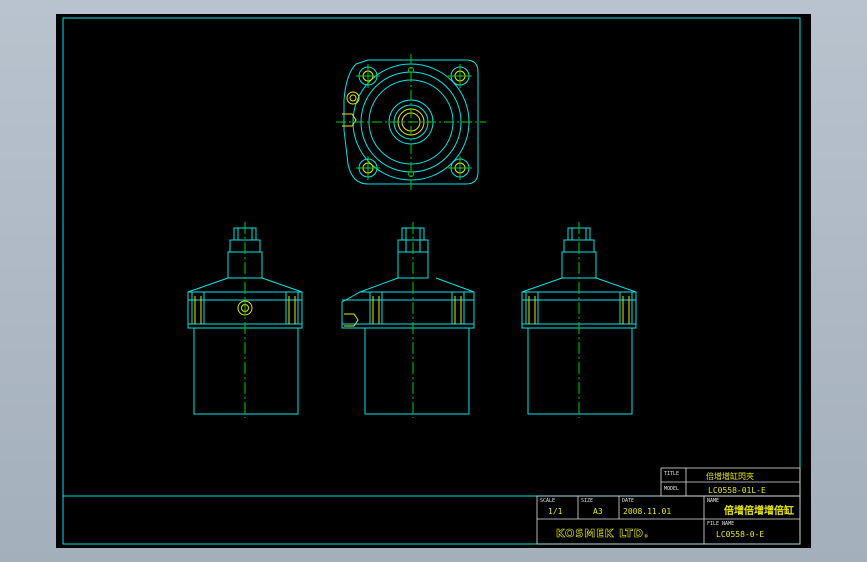  What do you see at coordinates (411, 122) in the screenshot?
I see `top-view` at bounding box center [411, 122].